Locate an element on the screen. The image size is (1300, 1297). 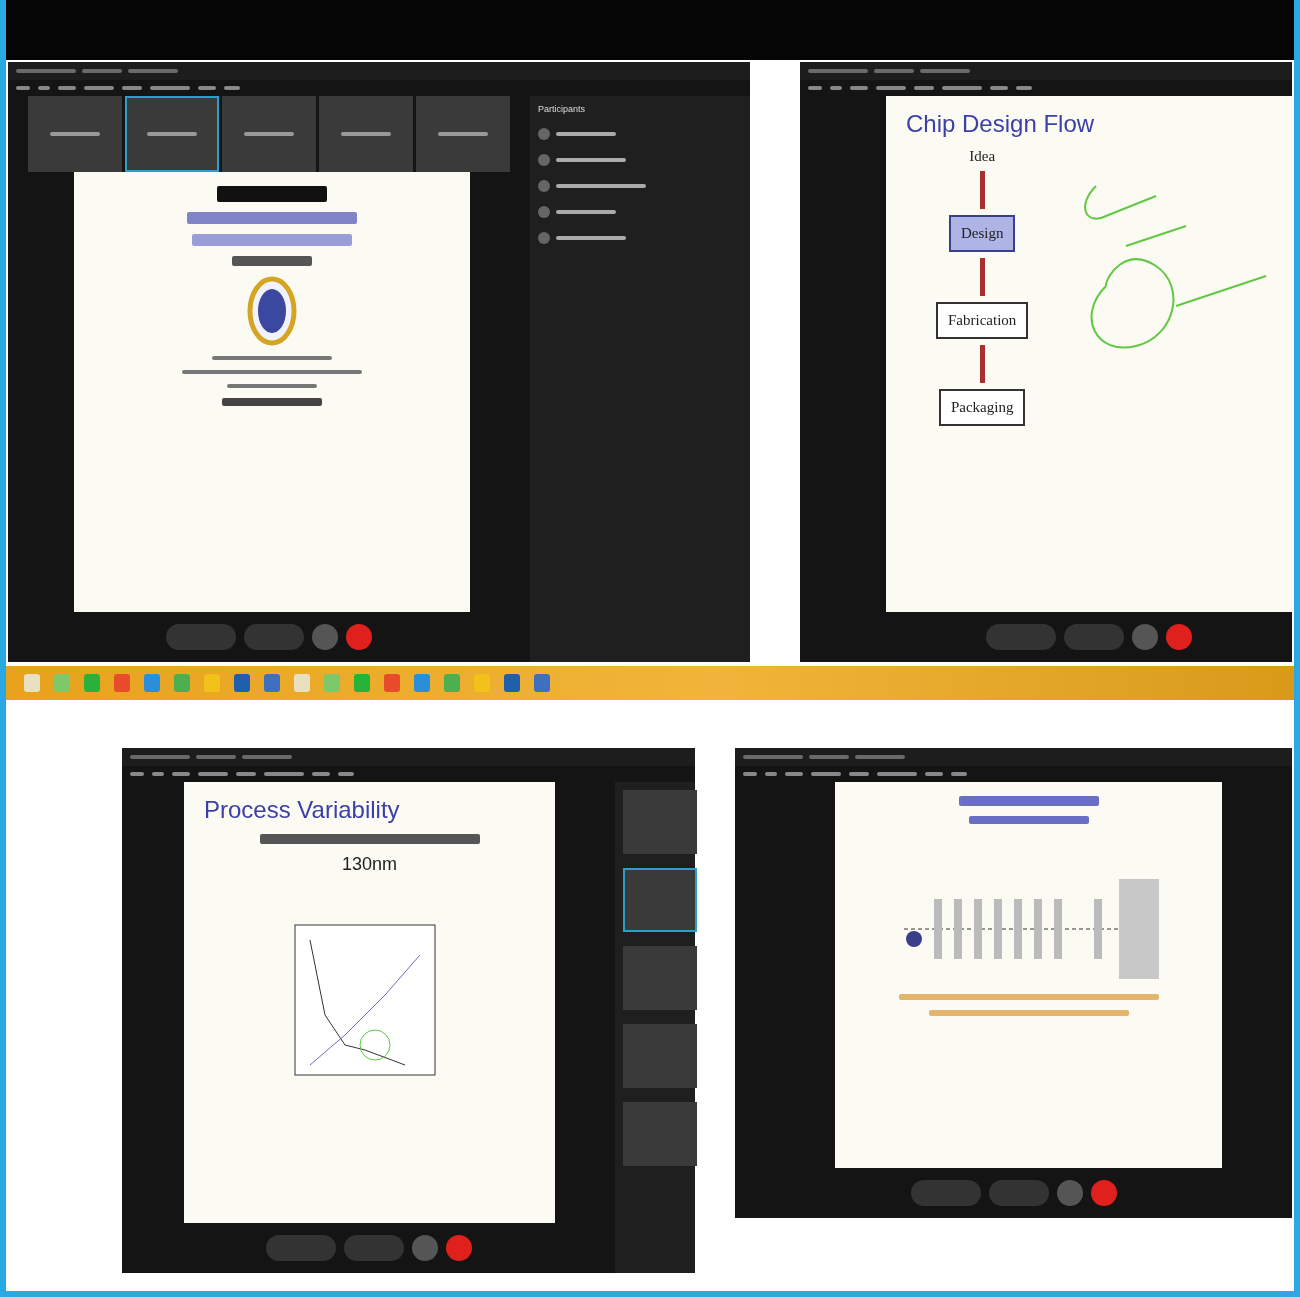
panel-title: Participants is located at coordinates (562, 109).